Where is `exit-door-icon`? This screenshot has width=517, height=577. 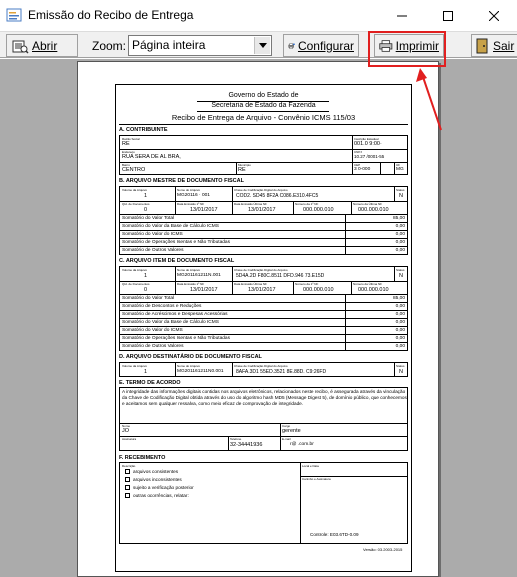 exit-door-icon is located at coordinates (482, 45).